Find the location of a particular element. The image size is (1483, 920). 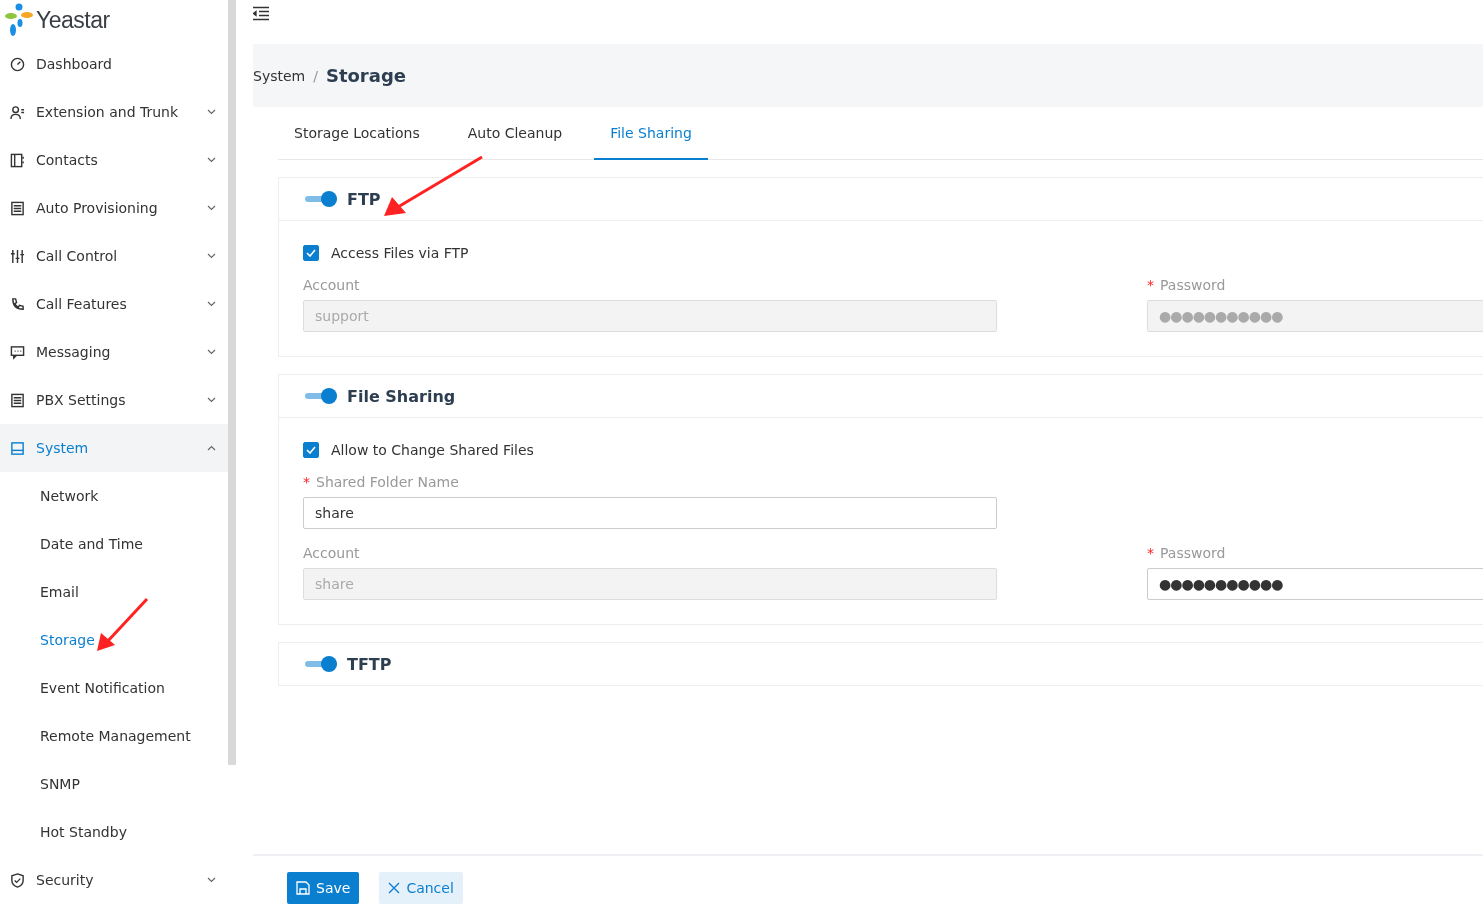

nav-item: Auto Provisioning is located at coordinates (114, 208).